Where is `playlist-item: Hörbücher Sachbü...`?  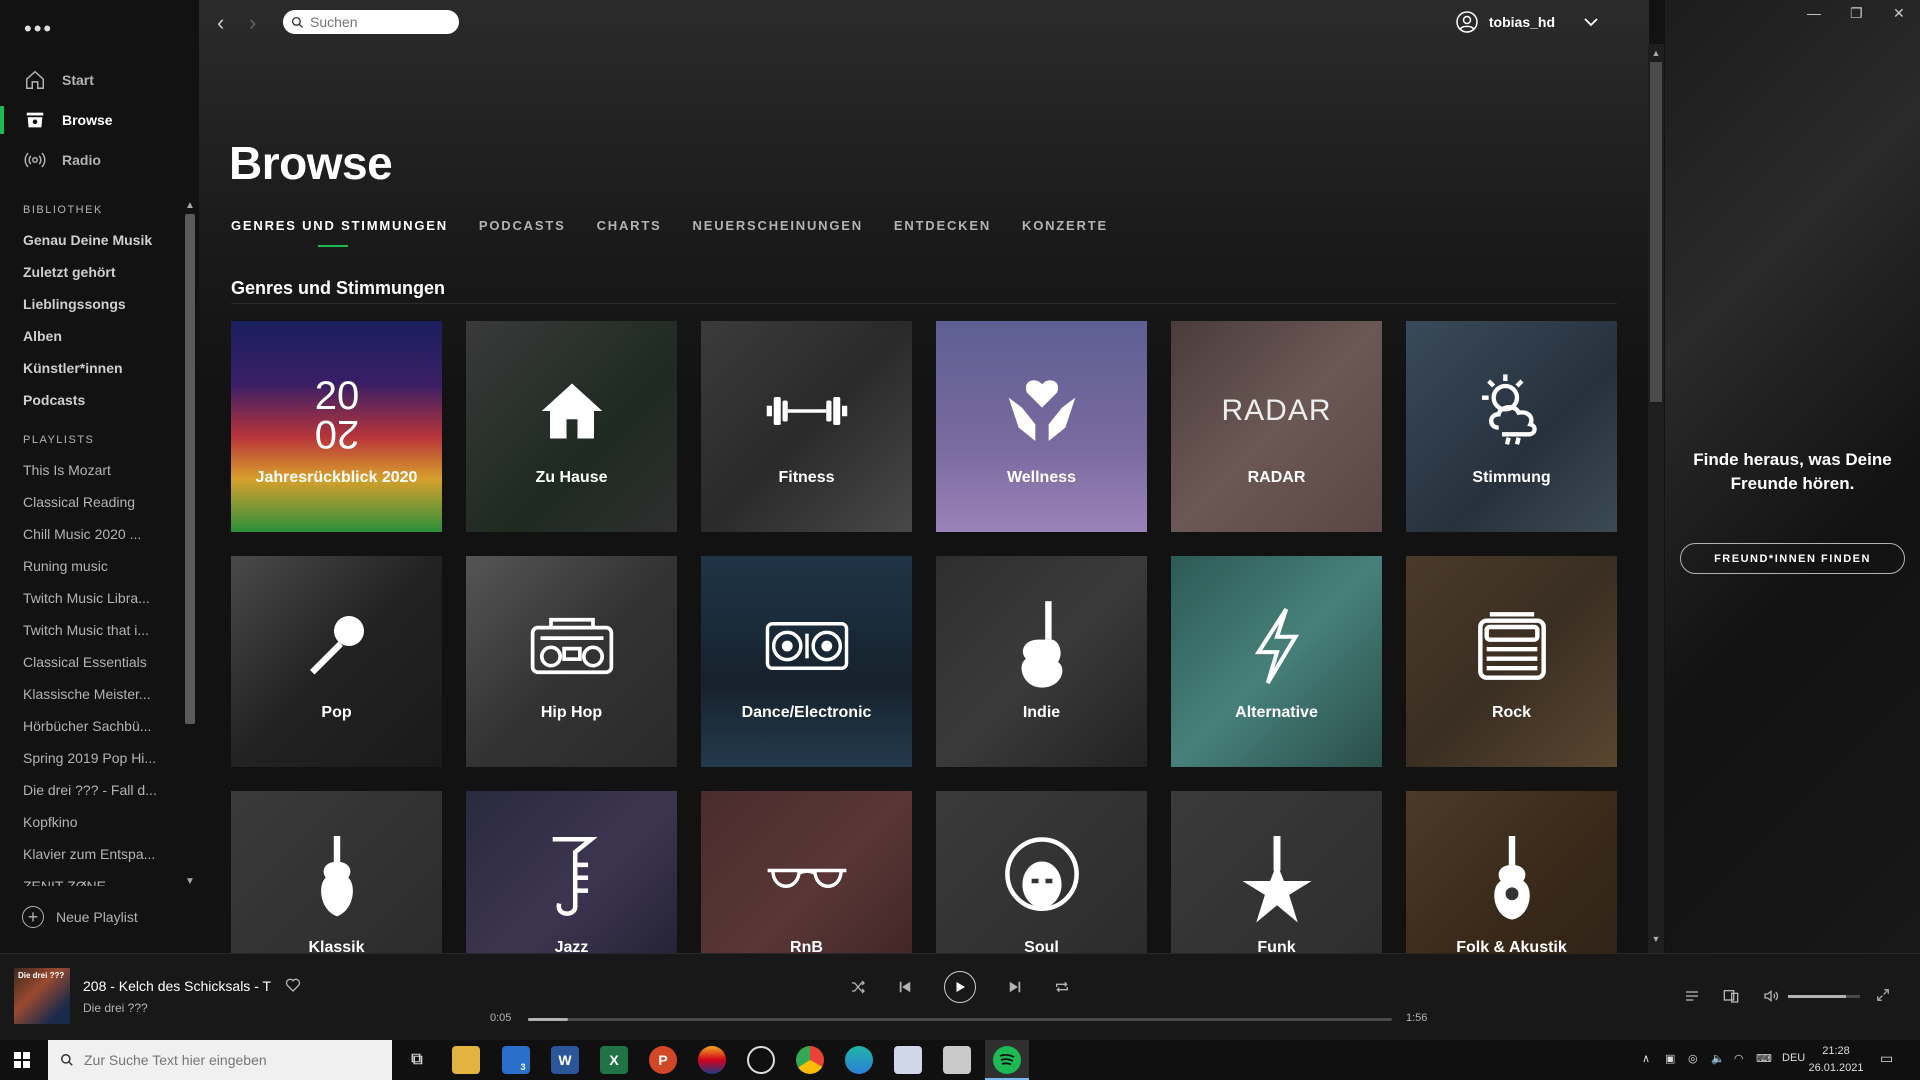 playlist-item: Hörbücher Sachbü... is located at coordinates (80, 726).